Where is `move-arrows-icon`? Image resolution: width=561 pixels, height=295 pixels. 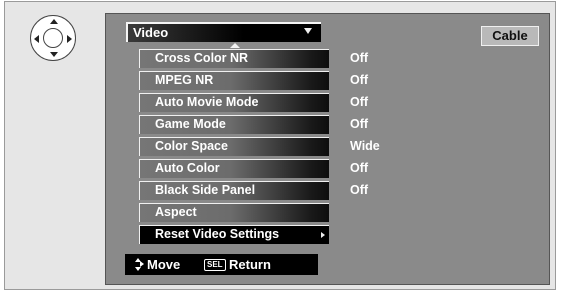 move-arrows-icon is located at coordinates (139, 264).